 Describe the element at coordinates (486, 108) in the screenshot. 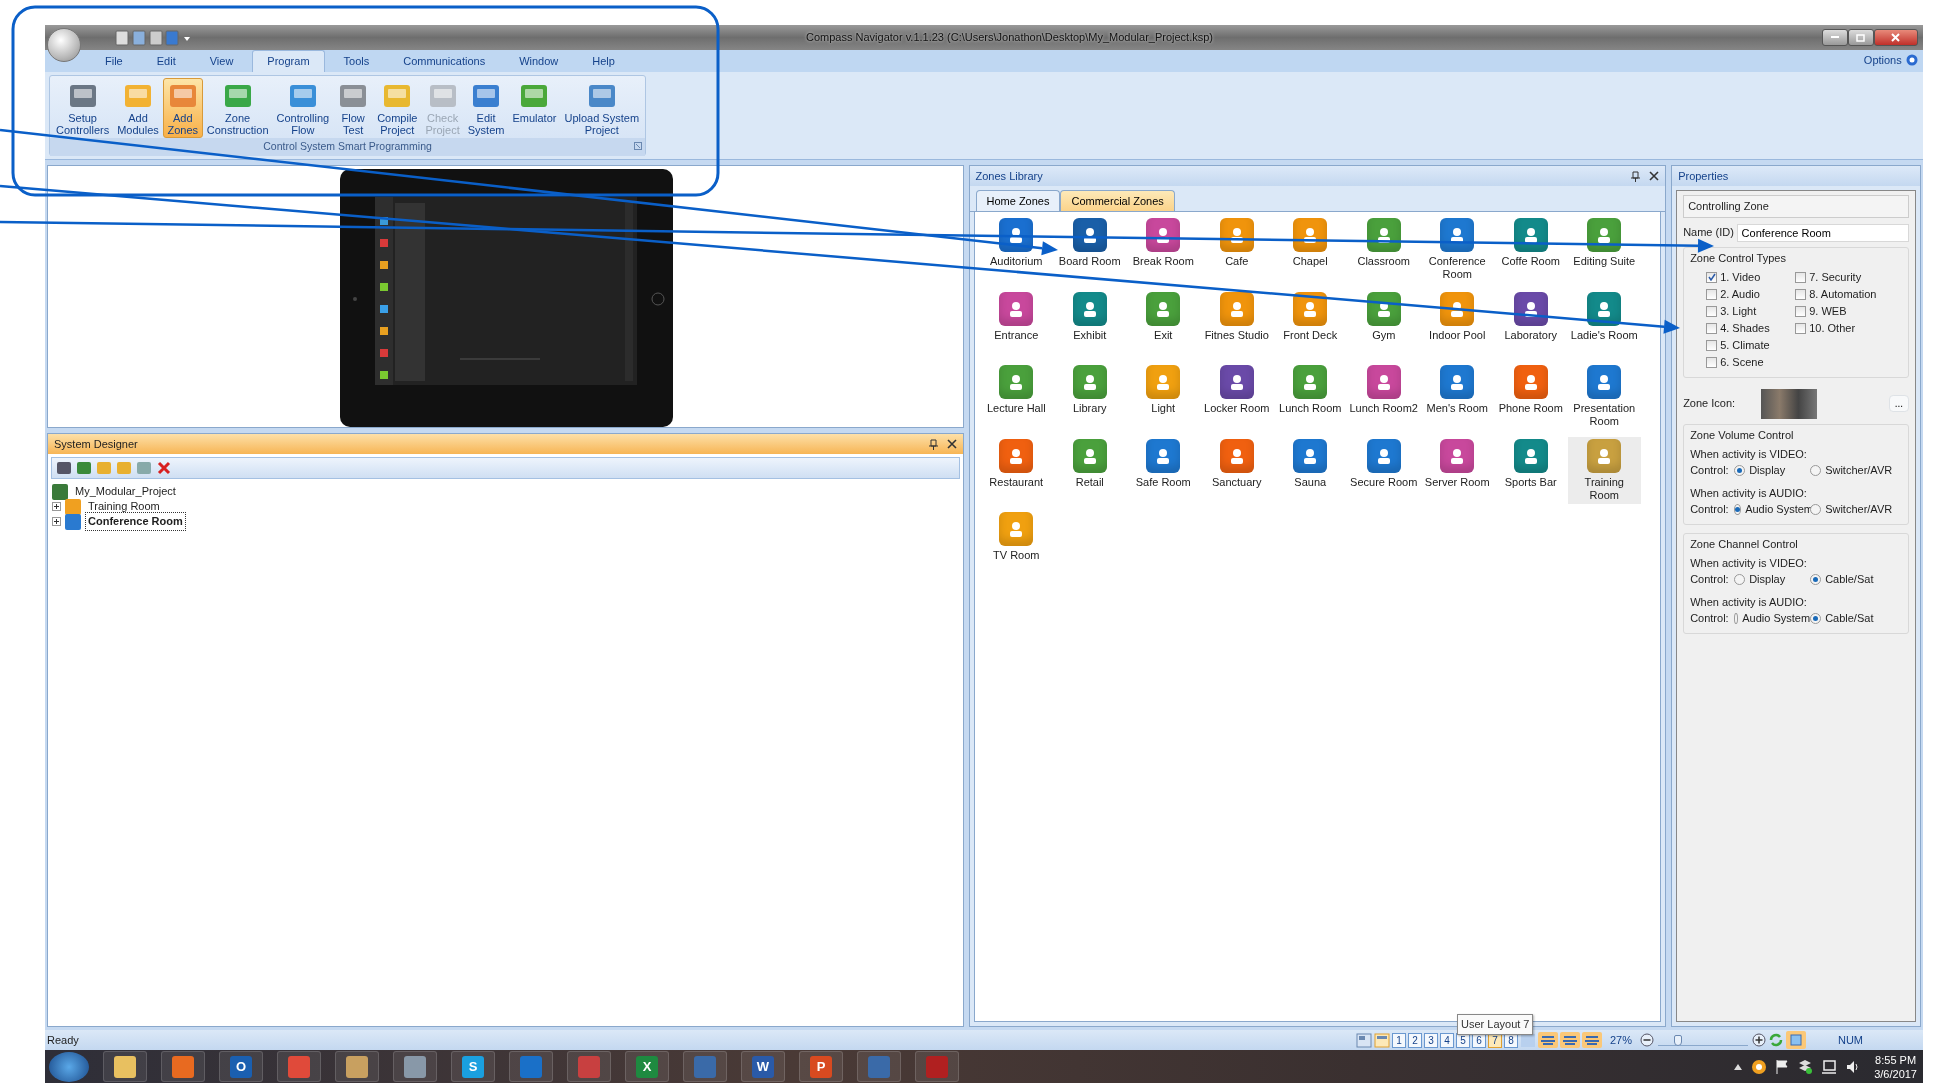

I see `ribbon-button: Edit System` at that location.